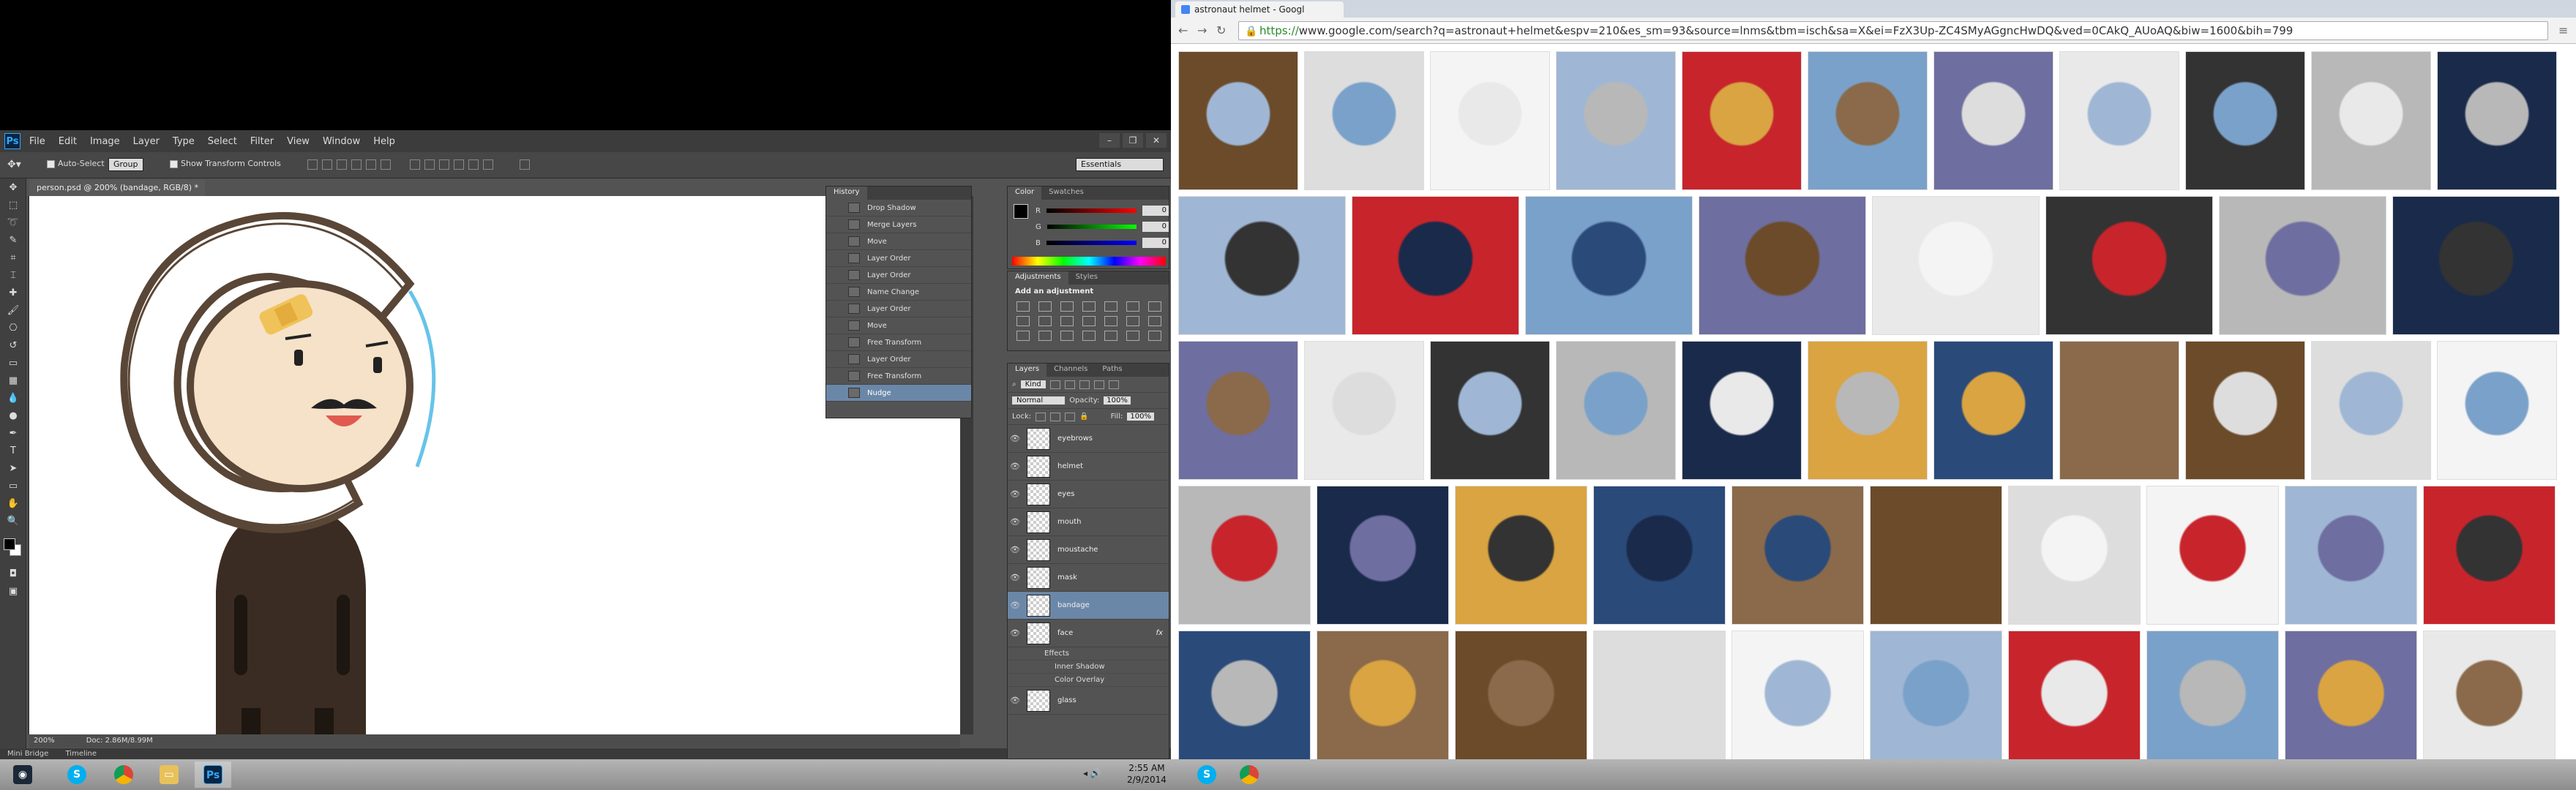 The width and height of the screenshot is (2576, 790). I want to click on history-item: Name Change, so click(898, 292).